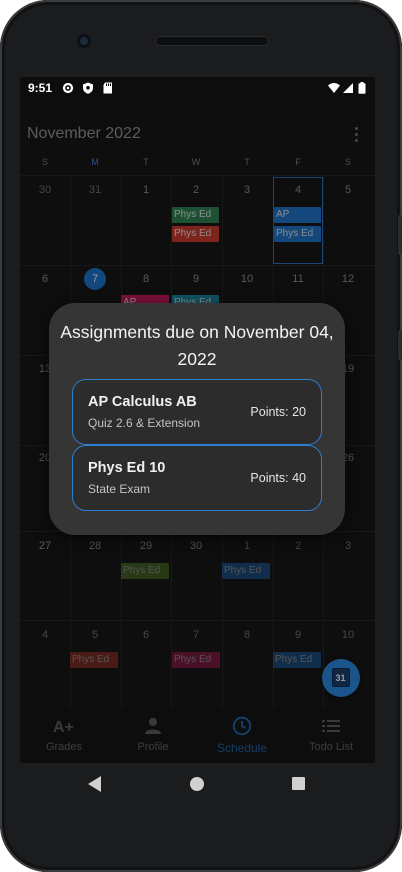  I want to click on assignment-course: Phys Ed 10, so click(127, 468).